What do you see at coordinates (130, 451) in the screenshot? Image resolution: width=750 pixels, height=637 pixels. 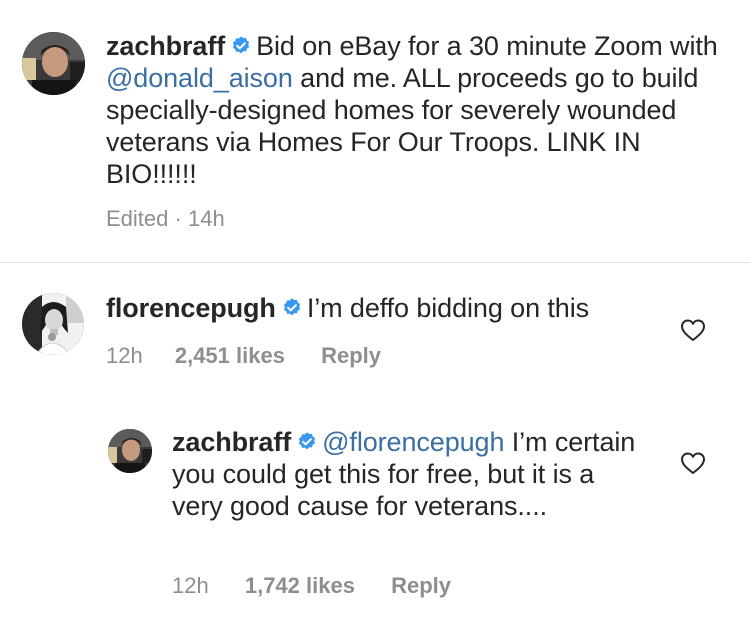 I see `zachbraff-reply-avatar` at bounding box center [130, 451].